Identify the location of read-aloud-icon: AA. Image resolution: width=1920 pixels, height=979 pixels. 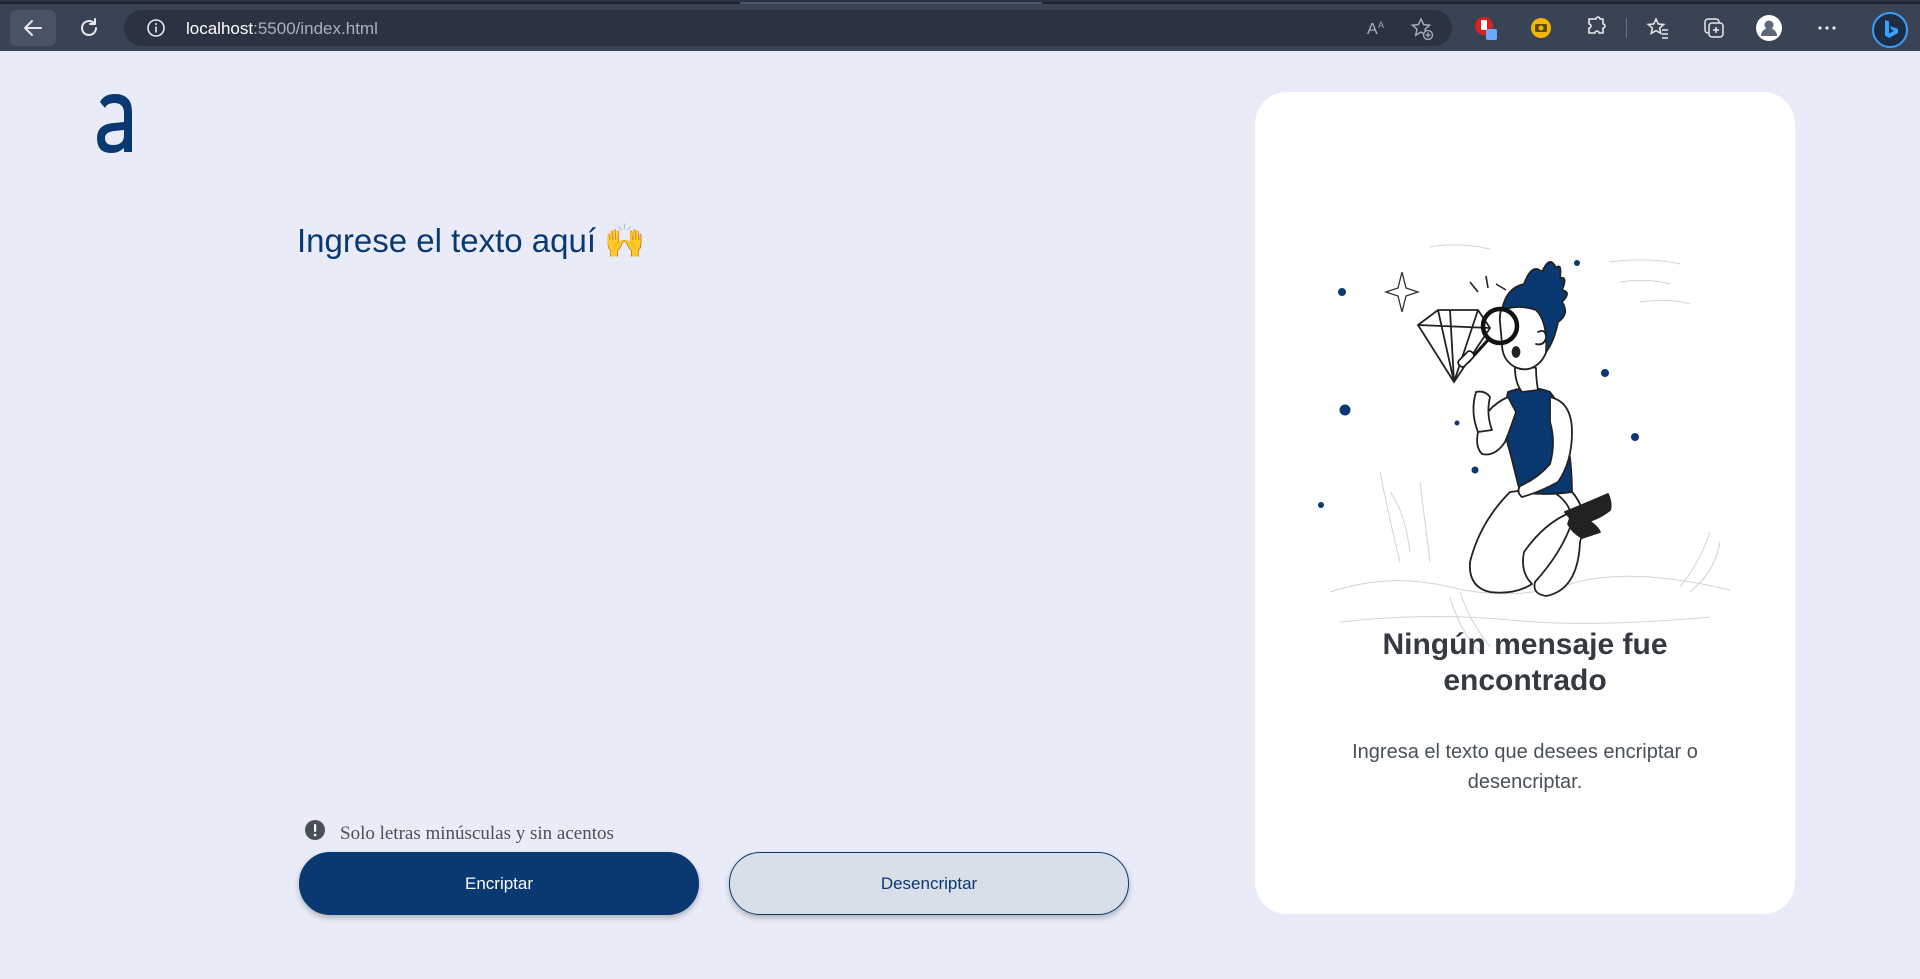
(1378, 28).